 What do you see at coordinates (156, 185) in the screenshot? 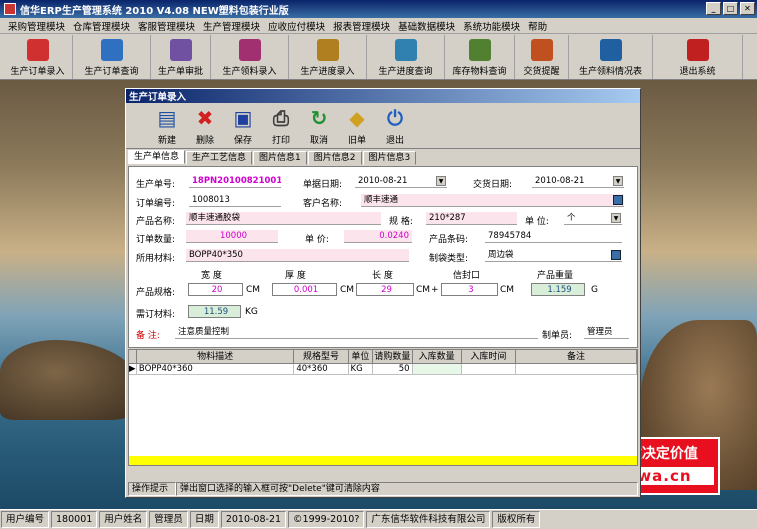
I see `order-no-label: 生产单号:` at bounding box center [156, 185].